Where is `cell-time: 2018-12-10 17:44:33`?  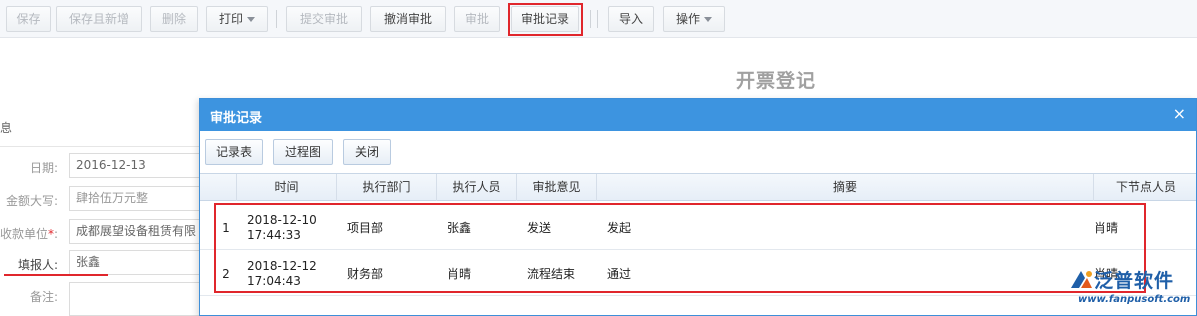
cell-time: 2018-12-10 17:44:33 is located at coordinates (282, 227).